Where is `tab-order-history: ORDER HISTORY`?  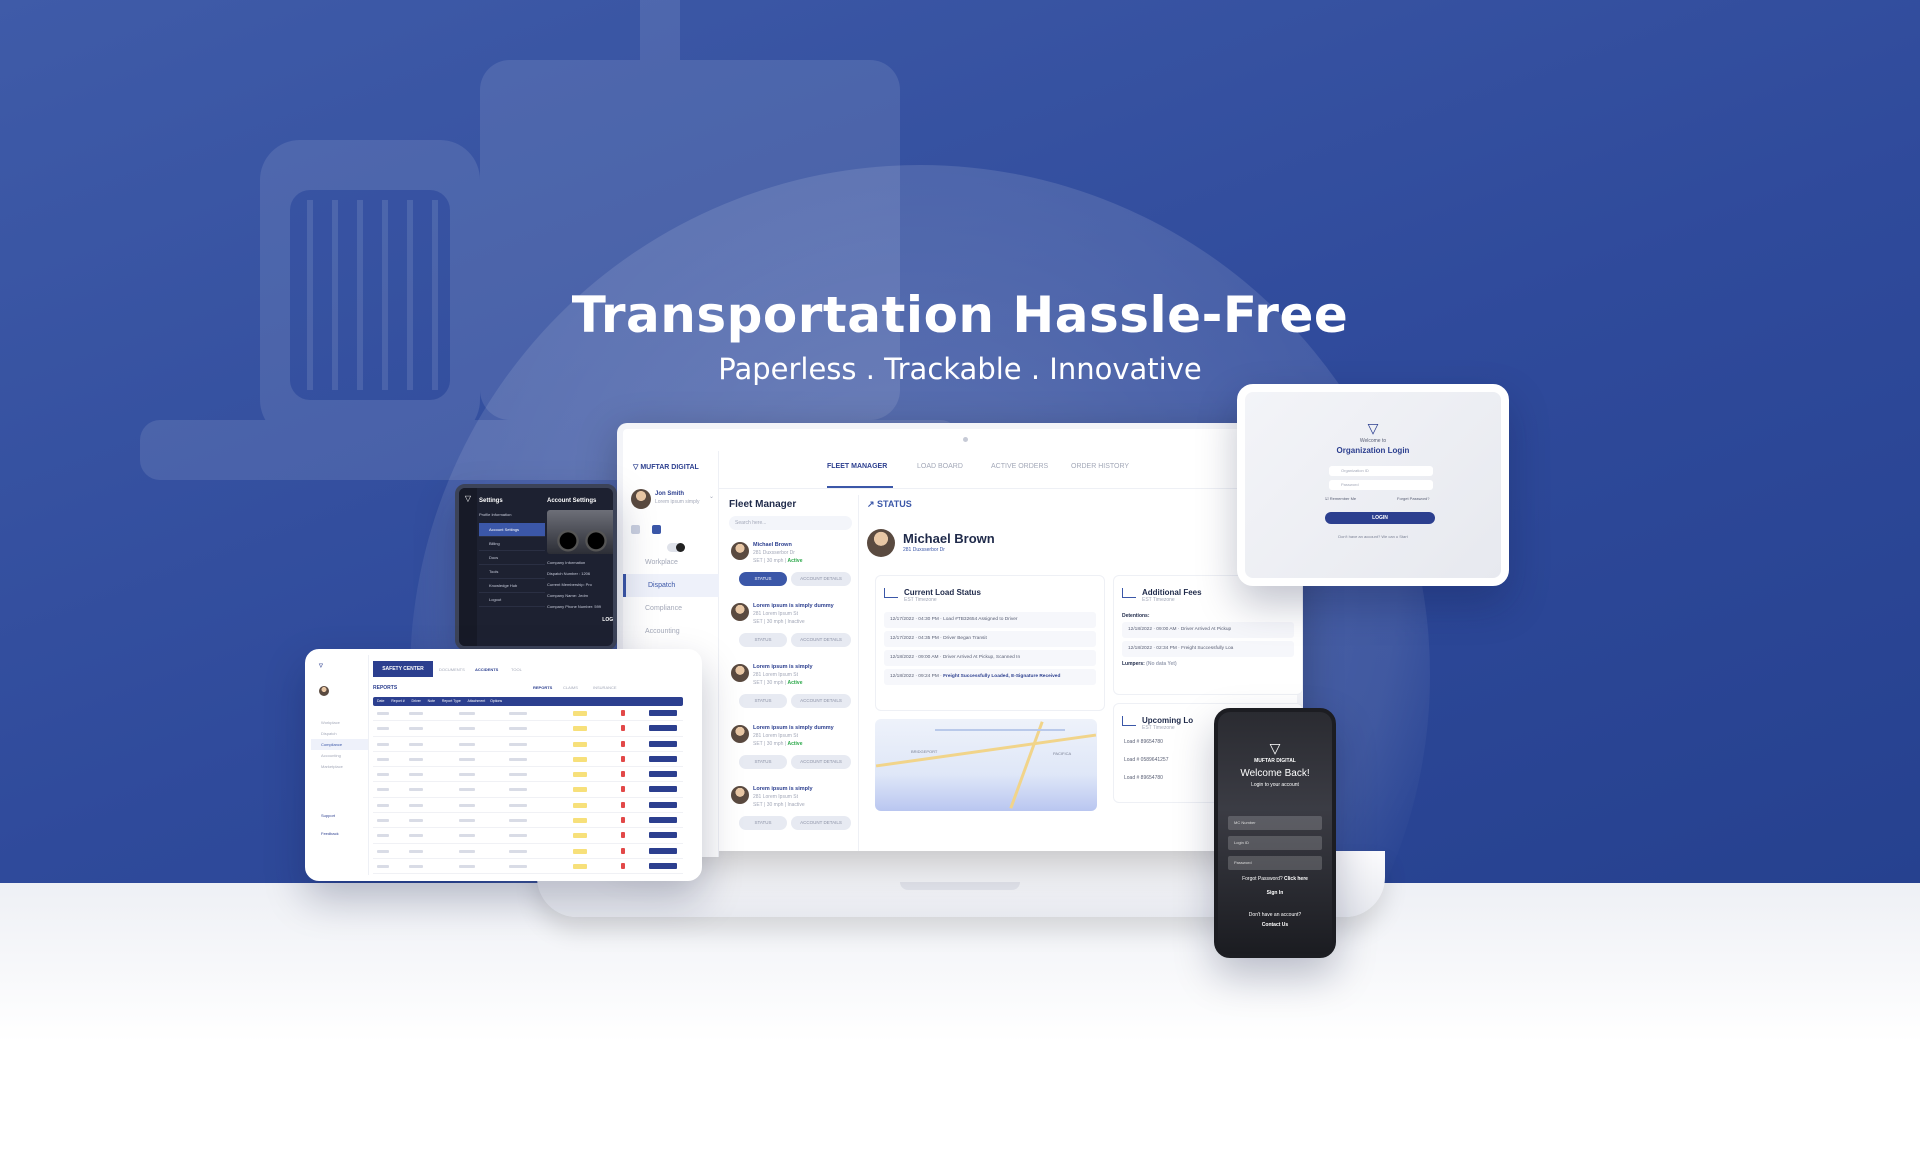 tab-order-history: ORDER HISTORY is located at coordinates (1100, 466).